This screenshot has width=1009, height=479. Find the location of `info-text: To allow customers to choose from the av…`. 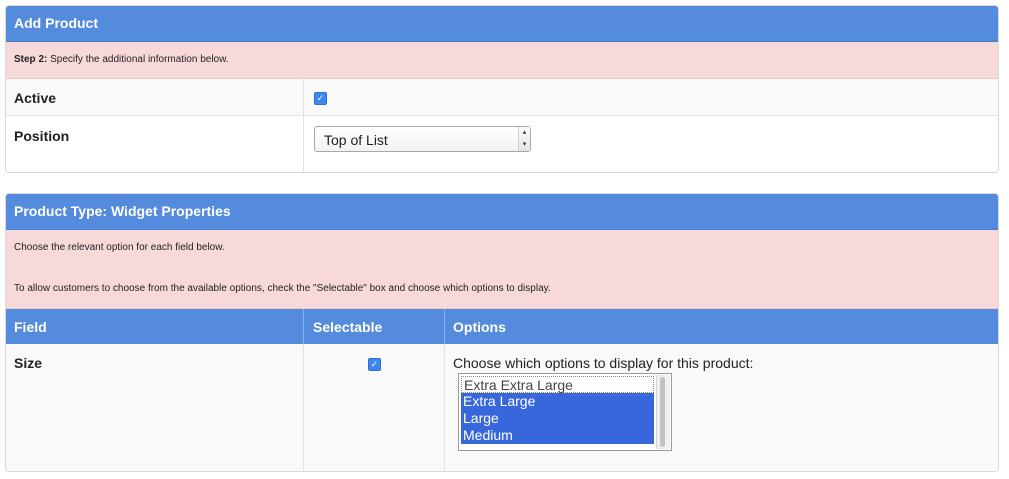

info-text: To allow customers to choose from the av… is located at coordinates (282, 288).